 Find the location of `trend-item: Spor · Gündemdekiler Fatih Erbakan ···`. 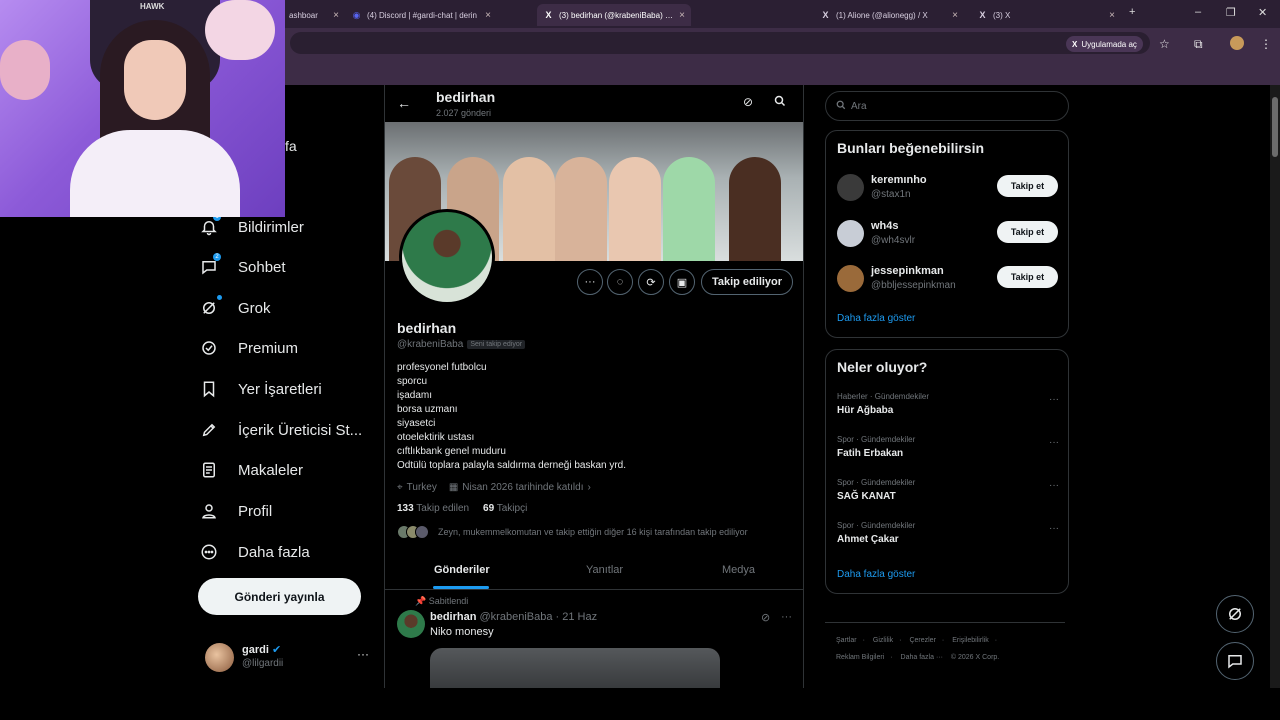

trend-item: Spor · Gündemdekiler Fatih Erbakan ··· is located at coordinates (948, 450).